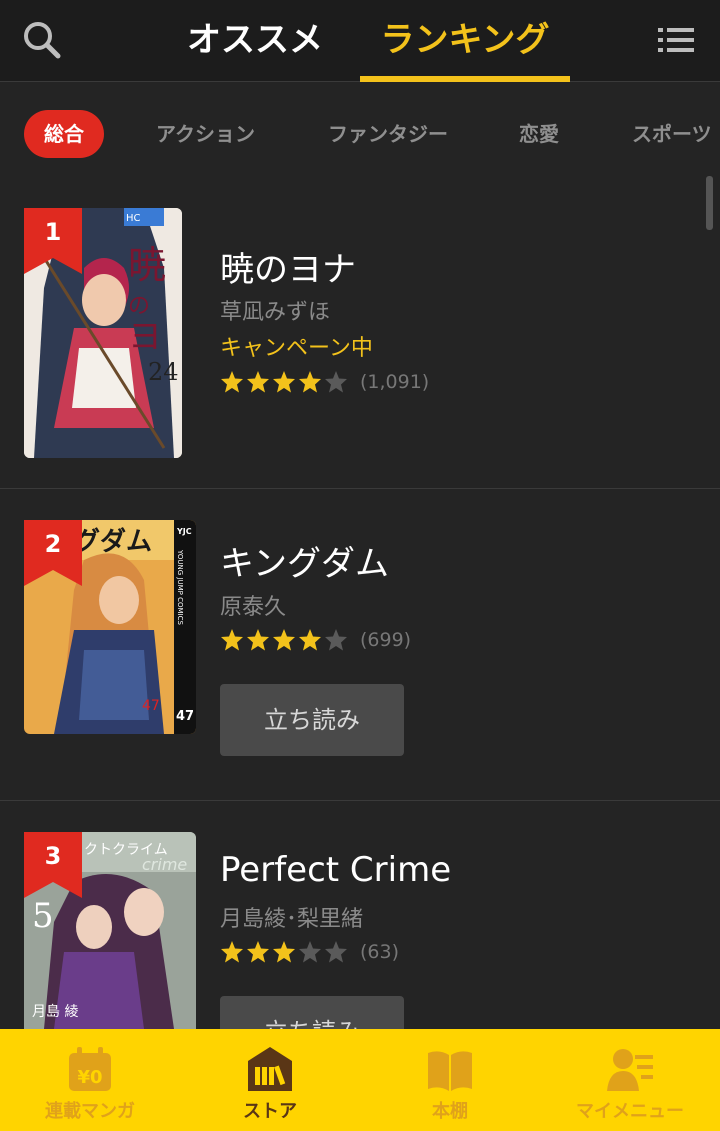  What do you see at coordinates (450, 1111) in the screenshot?
I see `nav-label: 本棚` at bounding box center [450, 1111].